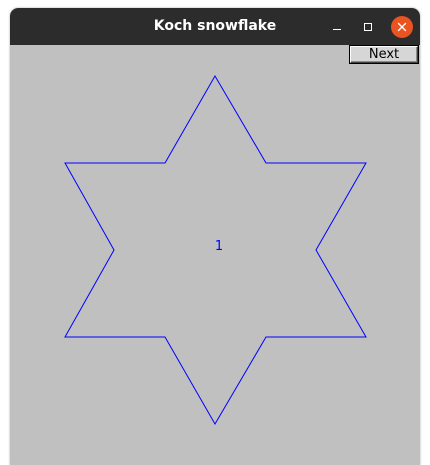 Image resolution: width=430 pixels, height=465 pixels. I want to click on close-icon, so click(402, 27).